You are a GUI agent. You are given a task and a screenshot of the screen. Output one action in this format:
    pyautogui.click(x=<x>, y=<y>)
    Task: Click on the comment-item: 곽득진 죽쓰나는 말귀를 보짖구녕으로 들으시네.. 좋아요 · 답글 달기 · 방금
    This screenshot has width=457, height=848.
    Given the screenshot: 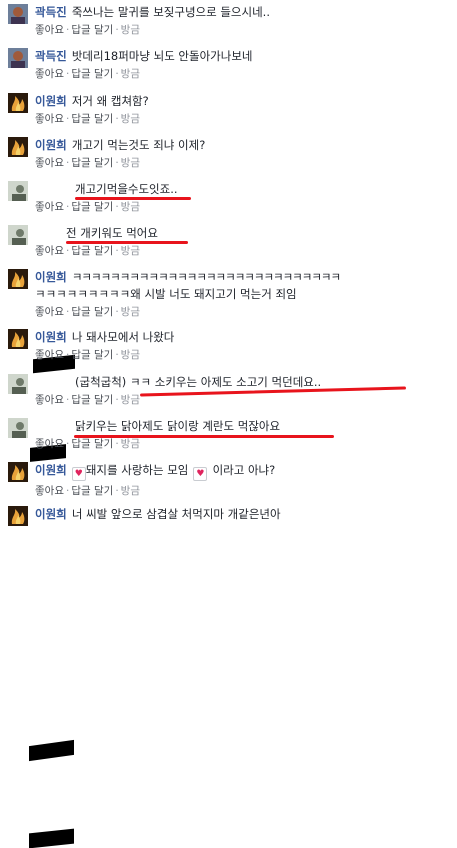 What is the action you would take?
    pyautogui.click(x=228, y=22)
    